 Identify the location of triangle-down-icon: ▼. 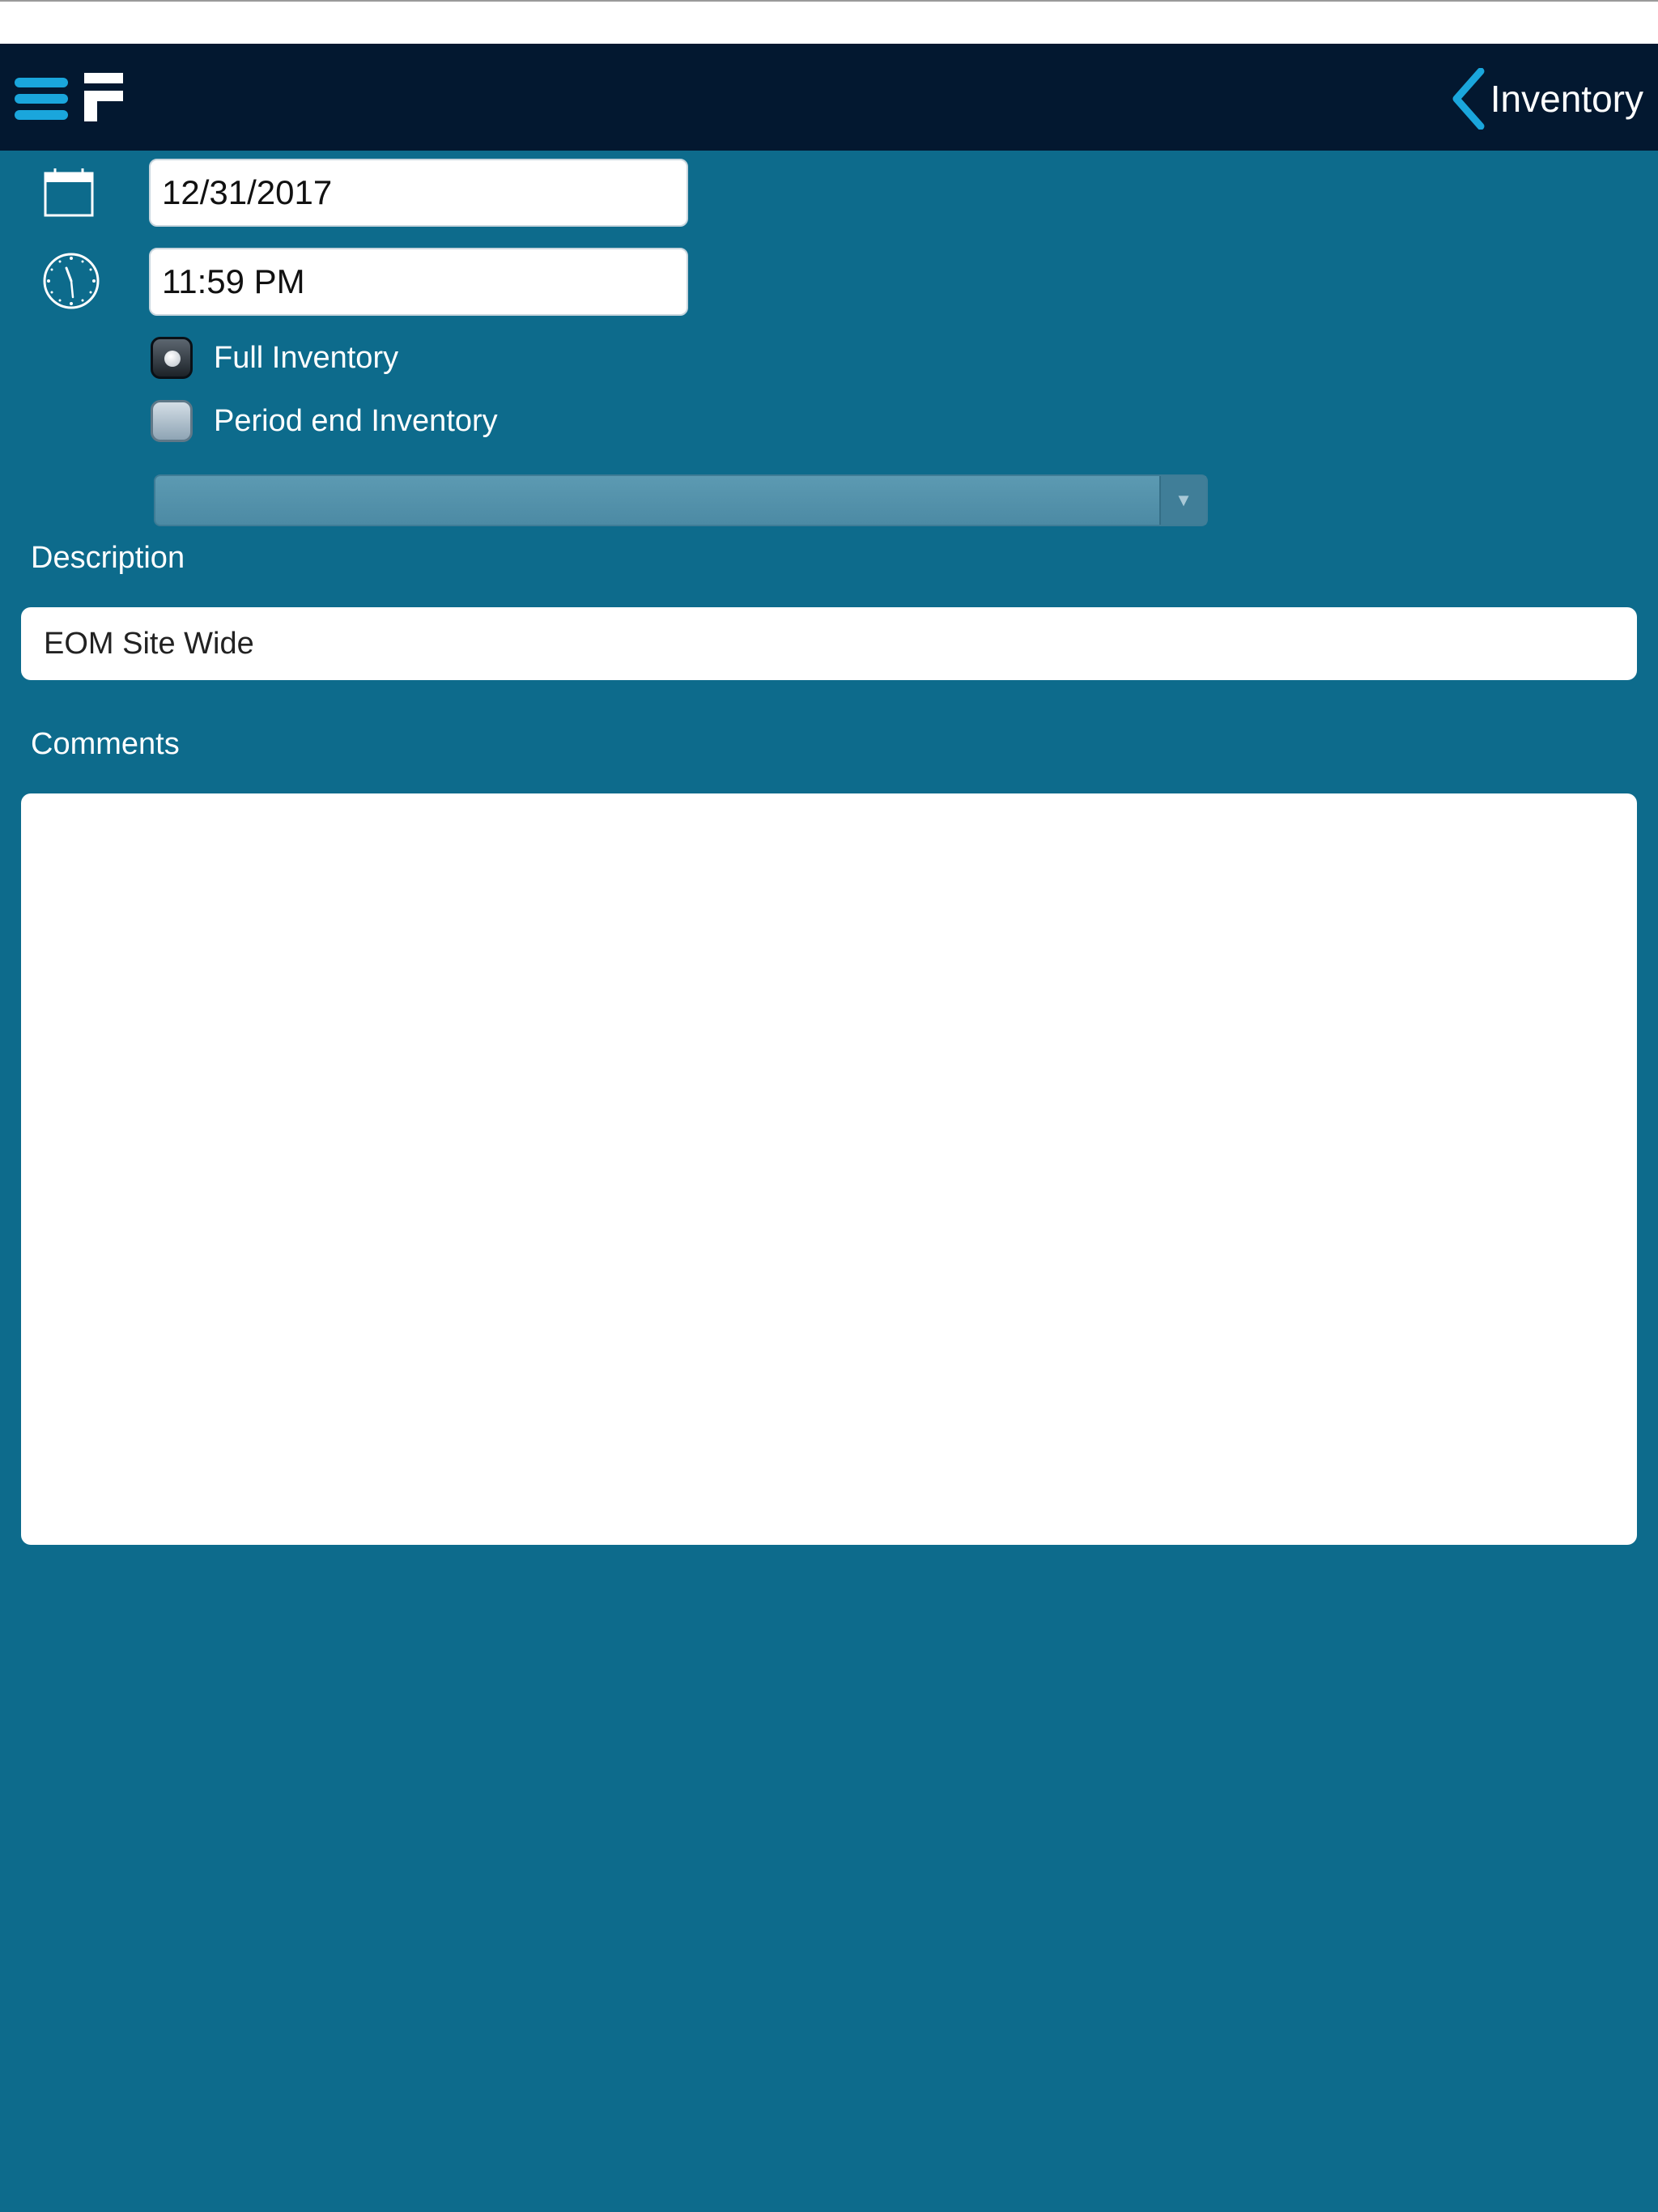
(1183, 500).